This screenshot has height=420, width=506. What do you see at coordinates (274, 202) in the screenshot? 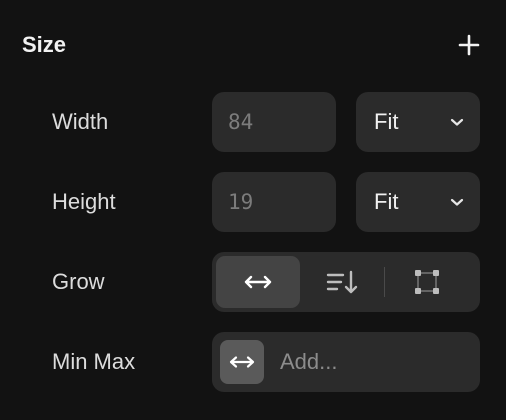
I see `height-field: 19` at bounding box center [274, 202].